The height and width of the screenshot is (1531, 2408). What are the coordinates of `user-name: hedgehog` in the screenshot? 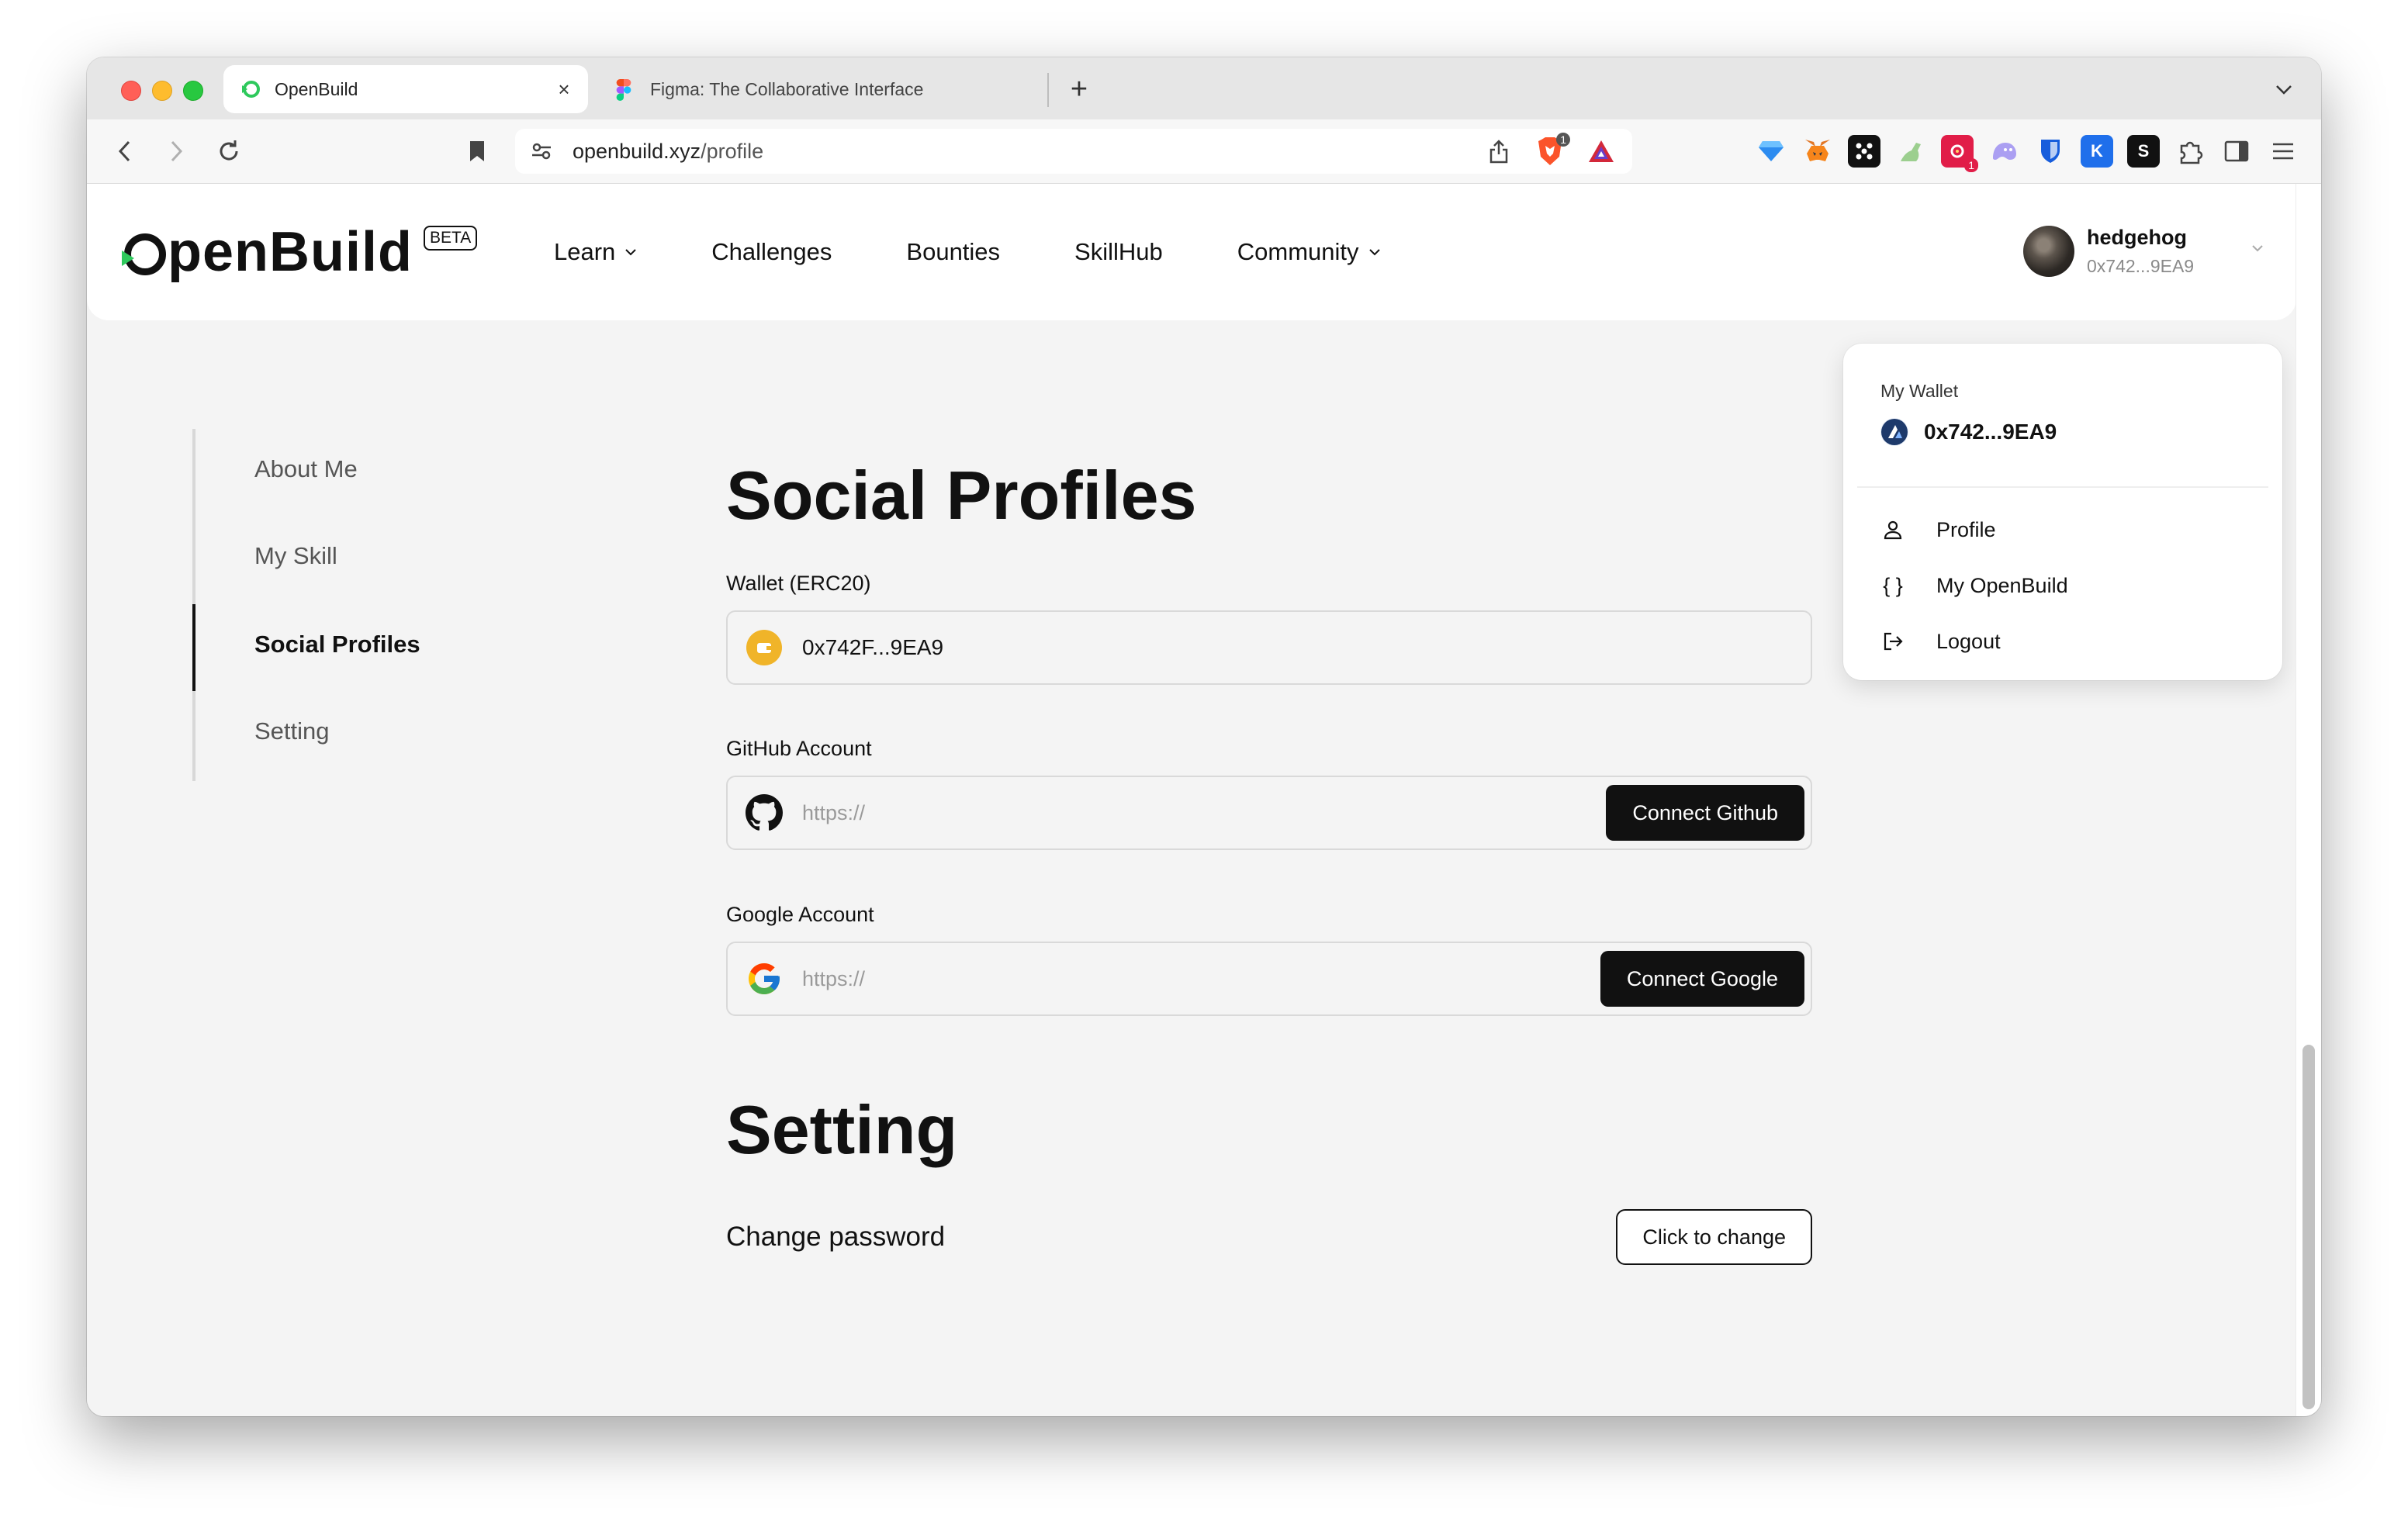 It's located at (2137, 237).